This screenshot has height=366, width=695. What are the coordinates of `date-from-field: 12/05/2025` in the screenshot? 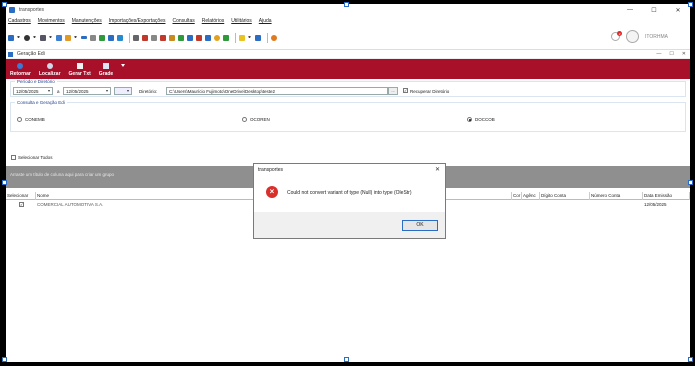 It's located at (33, 91).